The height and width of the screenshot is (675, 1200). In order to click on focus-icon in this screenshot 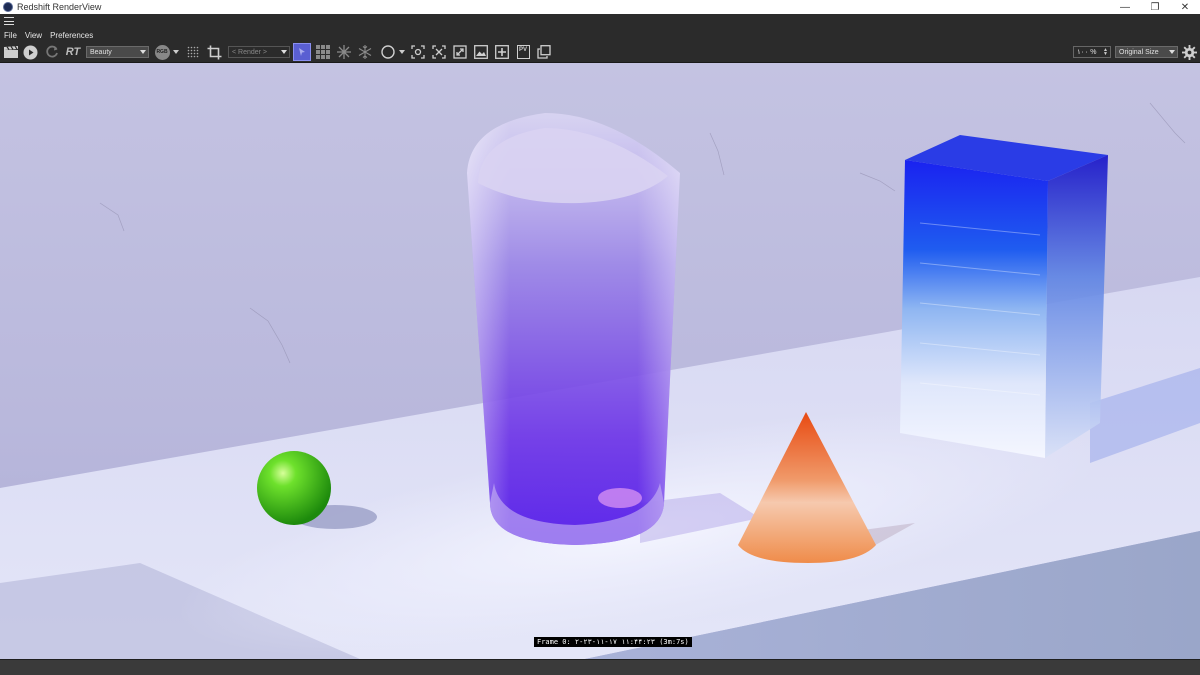, I will do `click(418, 52)`.